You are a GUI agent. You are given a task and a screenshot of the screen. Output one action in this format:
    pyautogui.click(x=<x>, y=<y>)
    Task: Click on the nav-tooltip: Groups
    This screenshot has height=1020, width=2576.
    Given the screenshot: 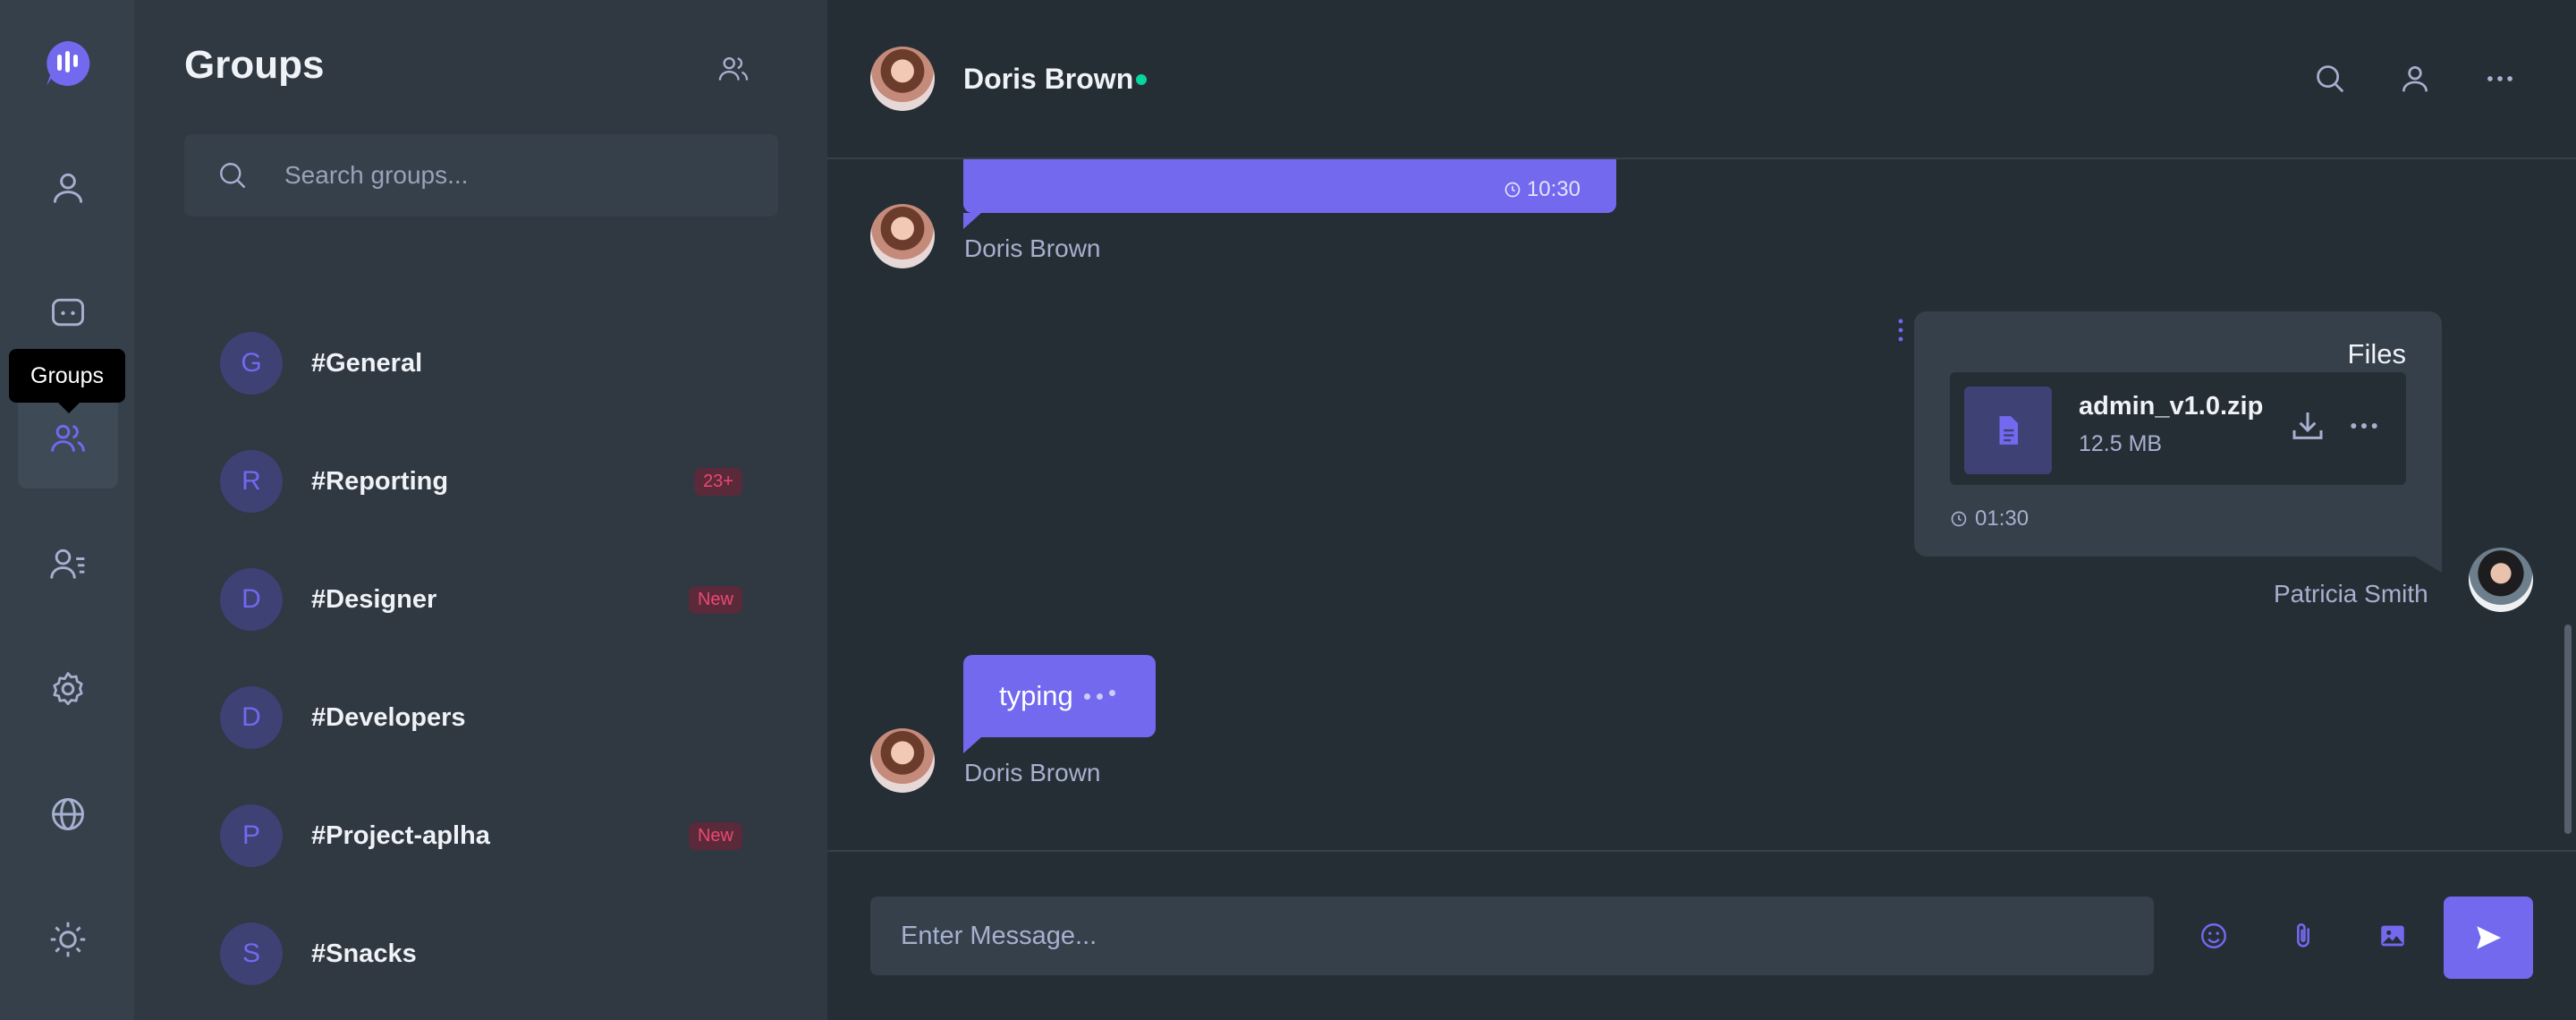 What is the action you would take?
    pyautogui.click(x=67, y=381)
    